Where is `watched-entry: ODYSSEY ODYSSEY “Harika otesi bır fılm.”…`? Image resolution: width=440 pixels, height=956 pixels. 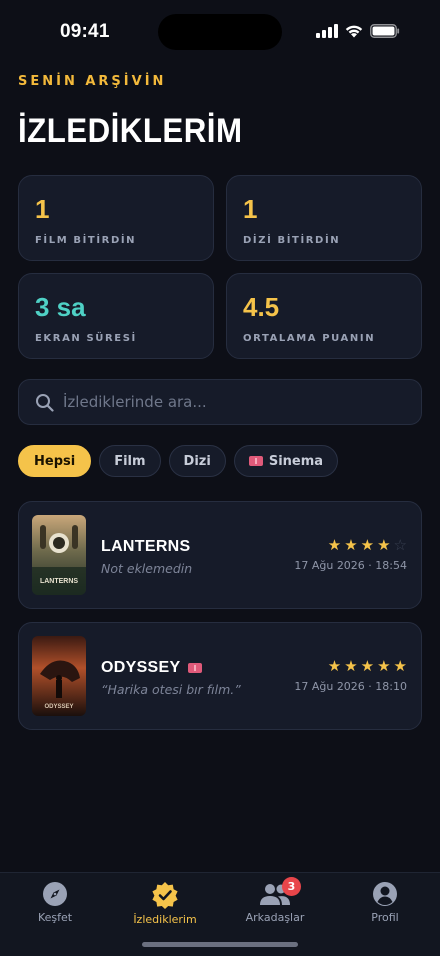 watched-entry: ODYSSEY ODYSSEY “Harika otesi bır fılm.”… is located at coordinates (220, 676).